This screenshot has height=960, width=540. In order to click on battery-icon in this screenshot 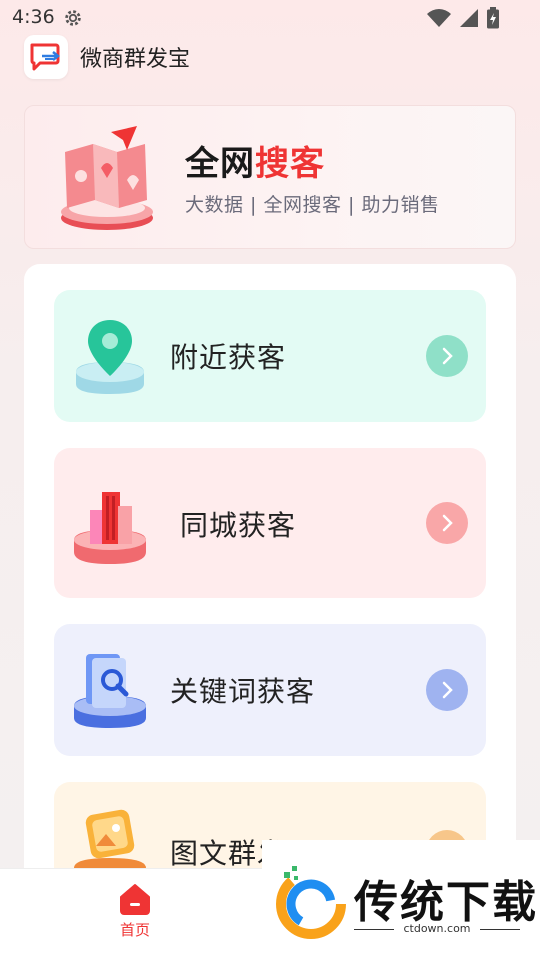, I will do `click(493, 18)`.